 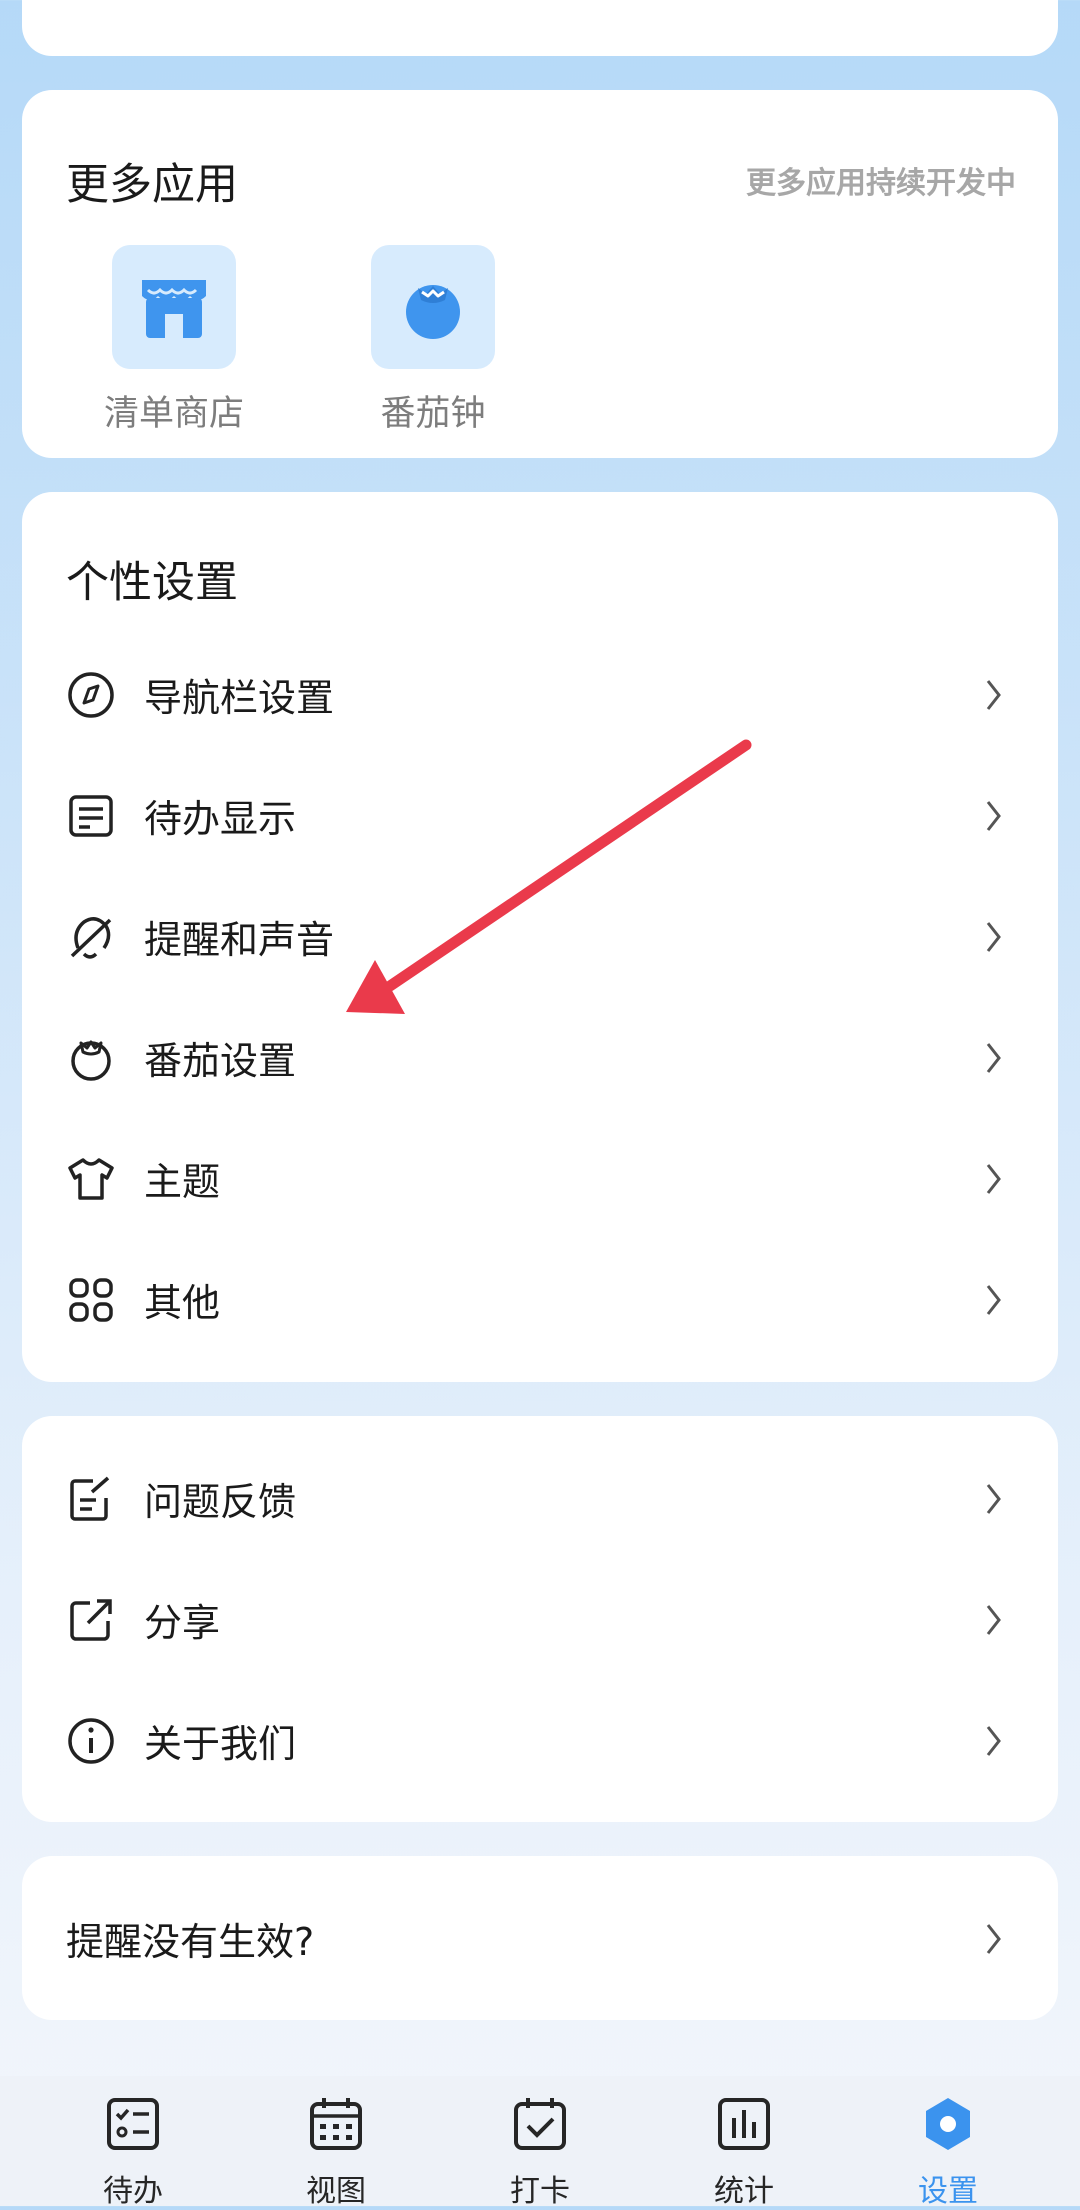 I want to click on tab-label: 打卡, so click(x=540, y=2191).